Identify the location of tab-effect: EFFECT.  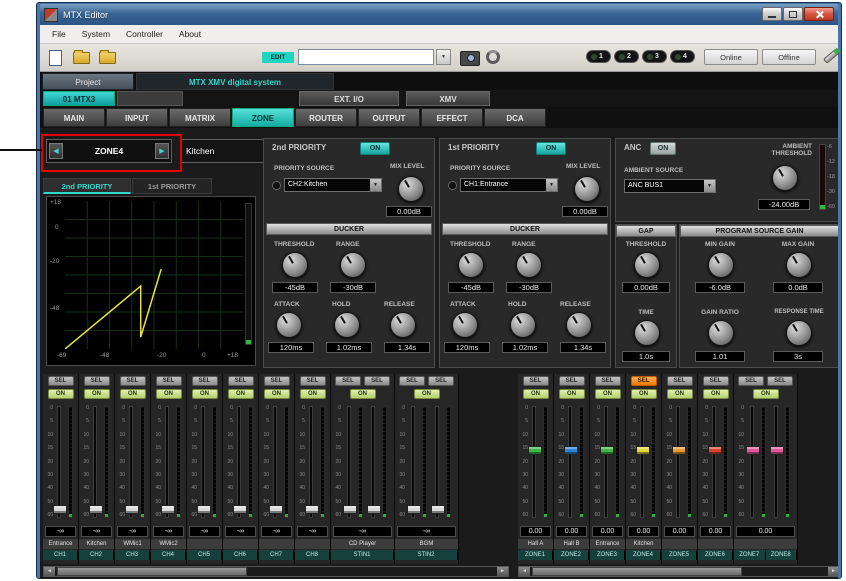
(452, 117).